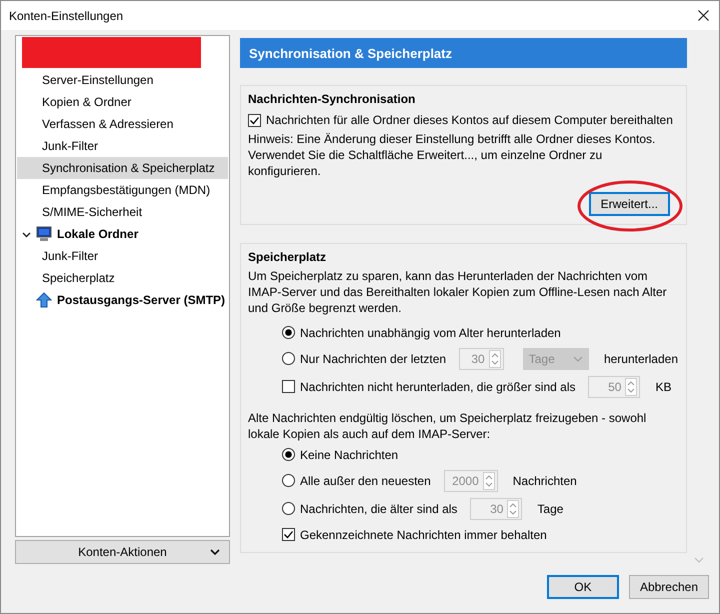 This screenshot has width=720, height=614. I want to click on option-label: Keine Nachrichten, so click(349, 455).